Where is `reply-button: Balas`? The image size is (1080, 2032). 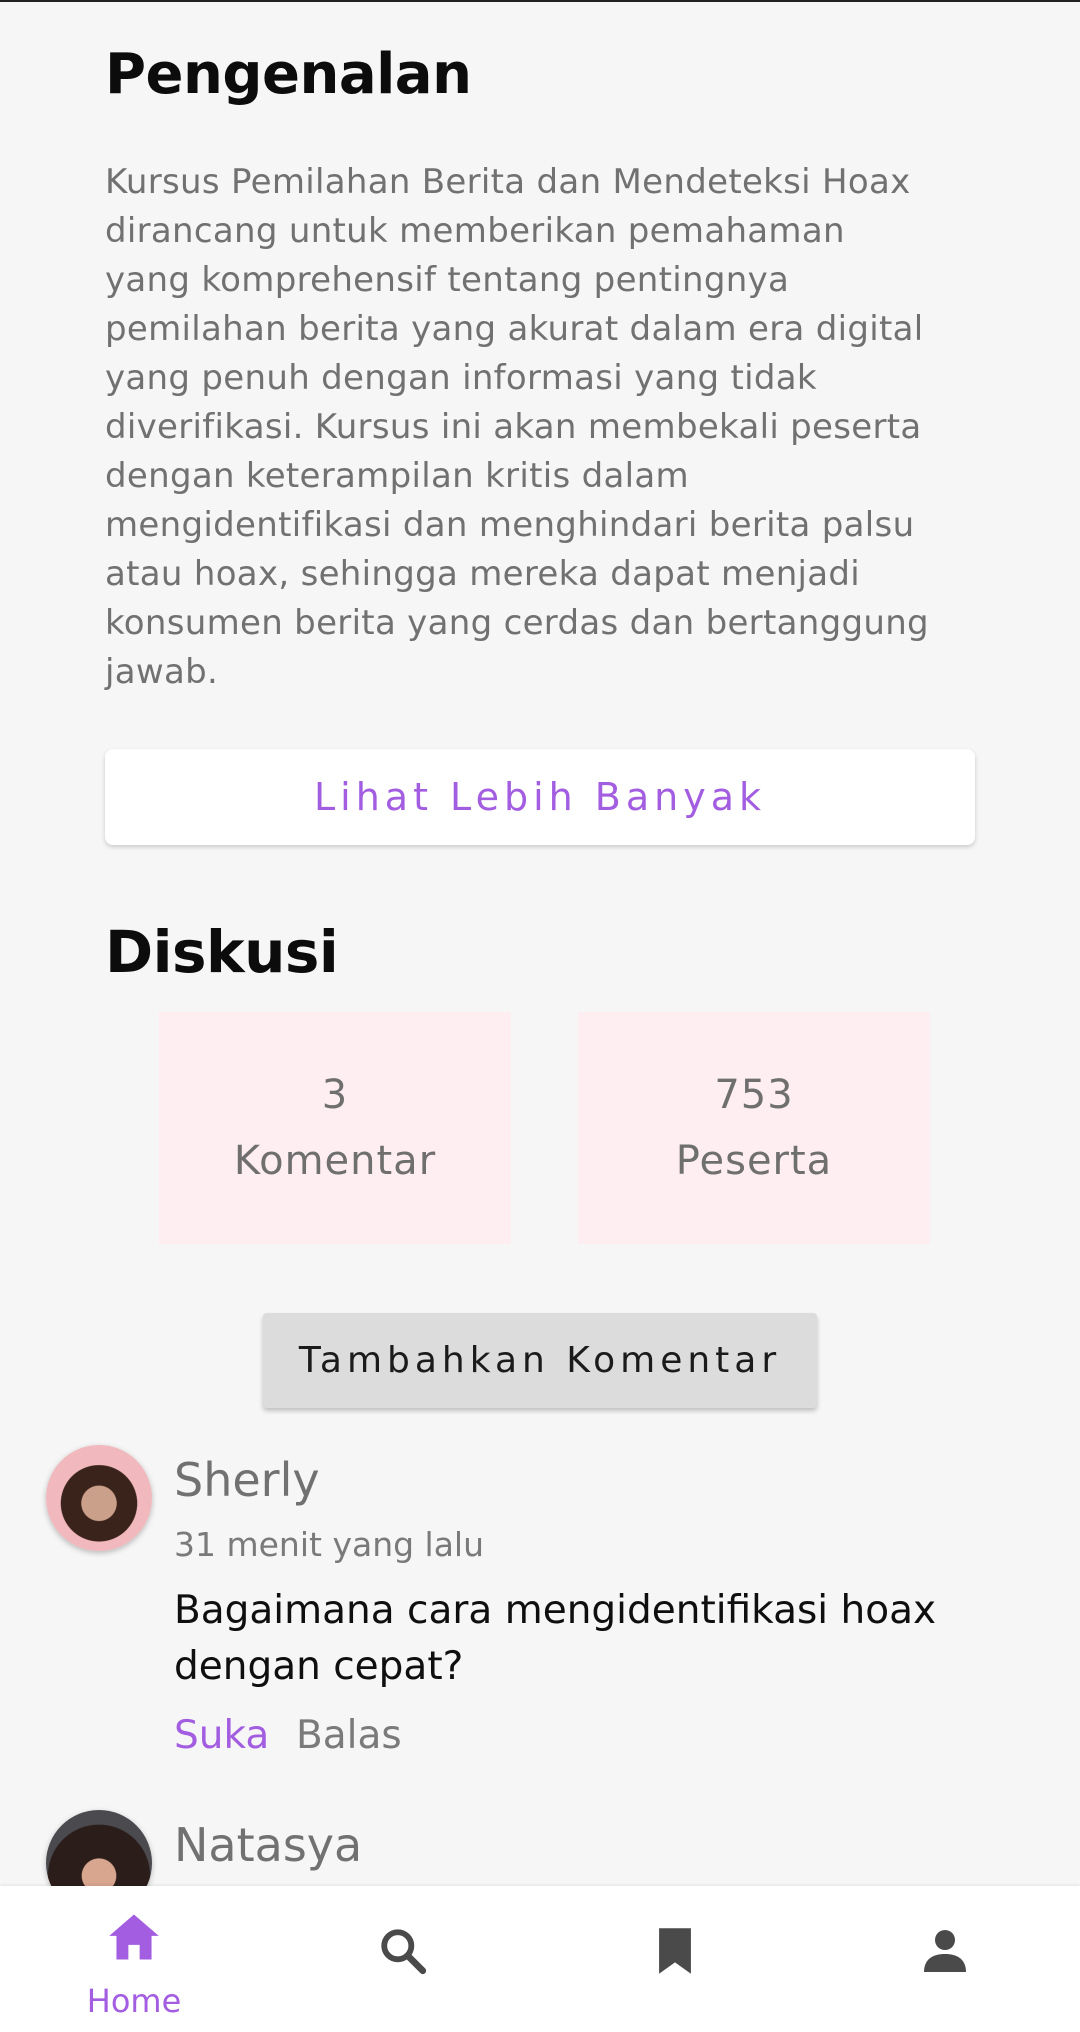 reply-button: Balas is located at coordinates (349, 1735).